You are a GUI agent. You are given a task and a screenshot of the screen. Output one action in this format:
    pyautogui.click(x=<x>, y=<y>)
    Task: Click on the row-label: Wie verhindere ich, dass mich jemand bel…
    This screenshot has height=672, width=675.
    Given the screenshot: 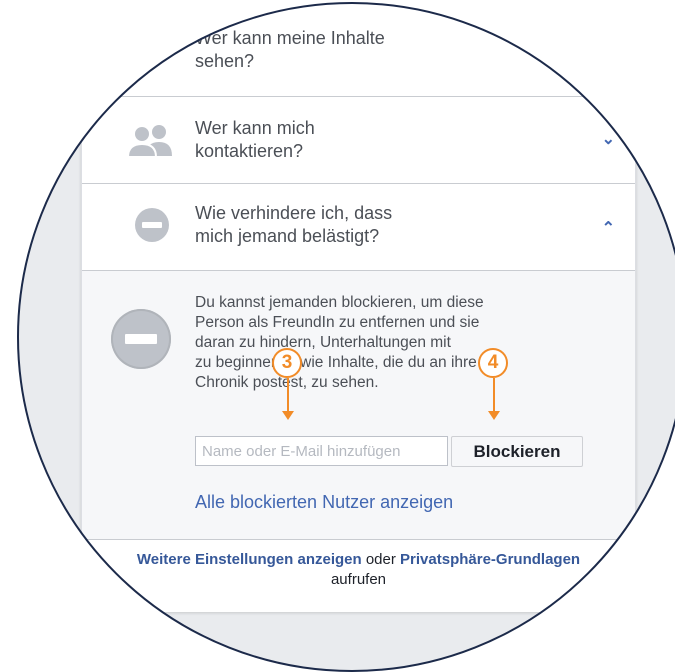 What is the action you would take?
    pyautogui.click(x=294, y=224)
    